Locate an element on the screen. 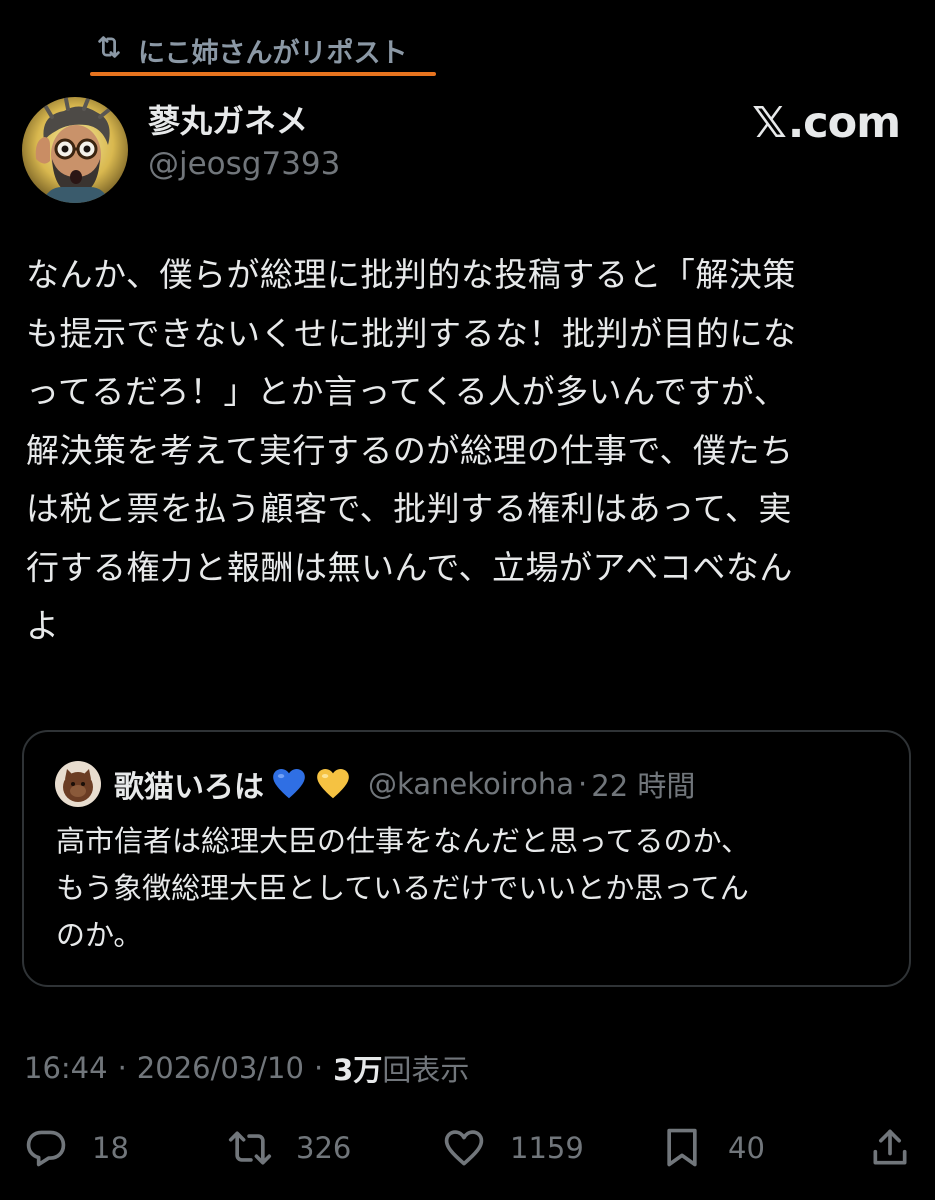 This screenshot has width=935, height=1200. share-button is located at coordinates (890, 1148).